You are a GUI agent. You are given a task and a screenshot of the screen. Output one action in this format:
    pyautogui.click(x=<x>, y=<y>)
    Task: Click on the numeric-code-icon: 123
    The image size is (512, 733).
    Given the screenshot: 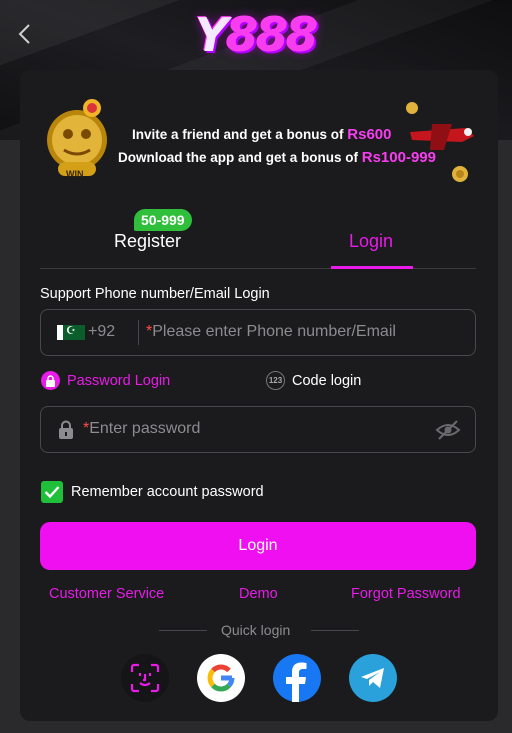 What is the action you would take?
    pyautogui.click(x=275, y=380)
    